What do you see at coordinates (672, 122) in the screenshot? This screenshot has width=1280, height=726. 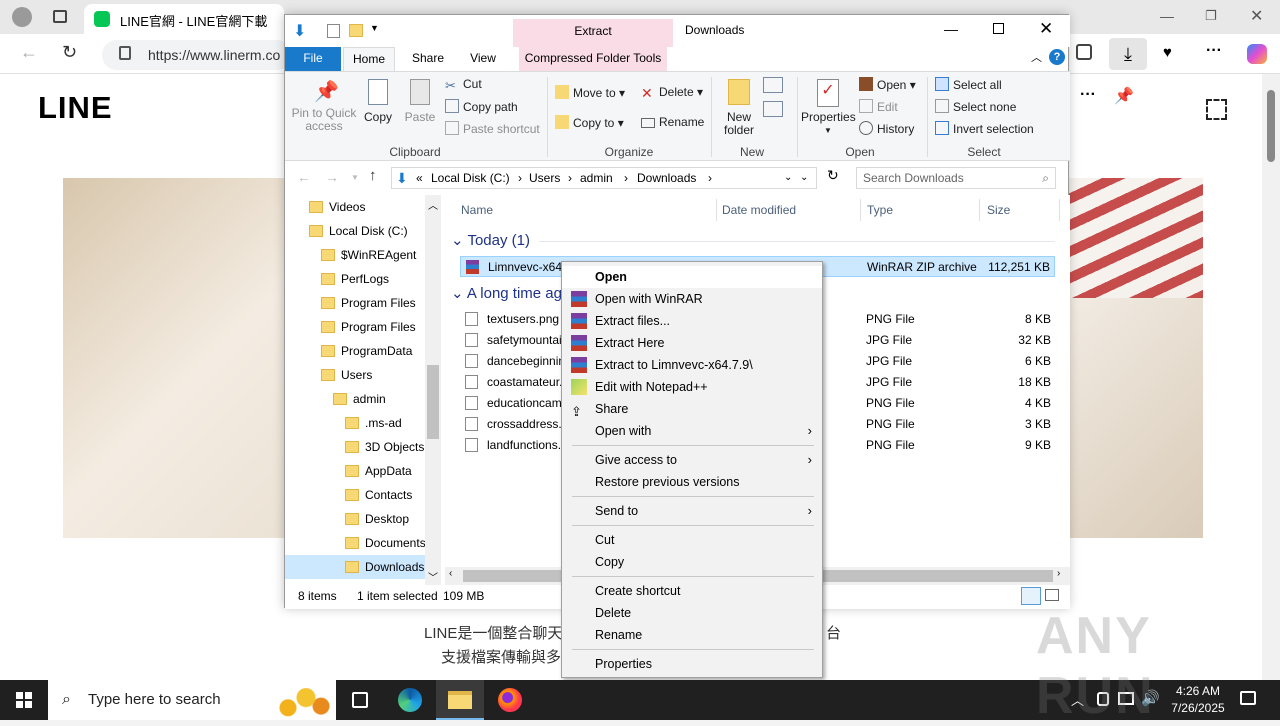 I see `rename-button: Rename` at bounding box center [672, 122].